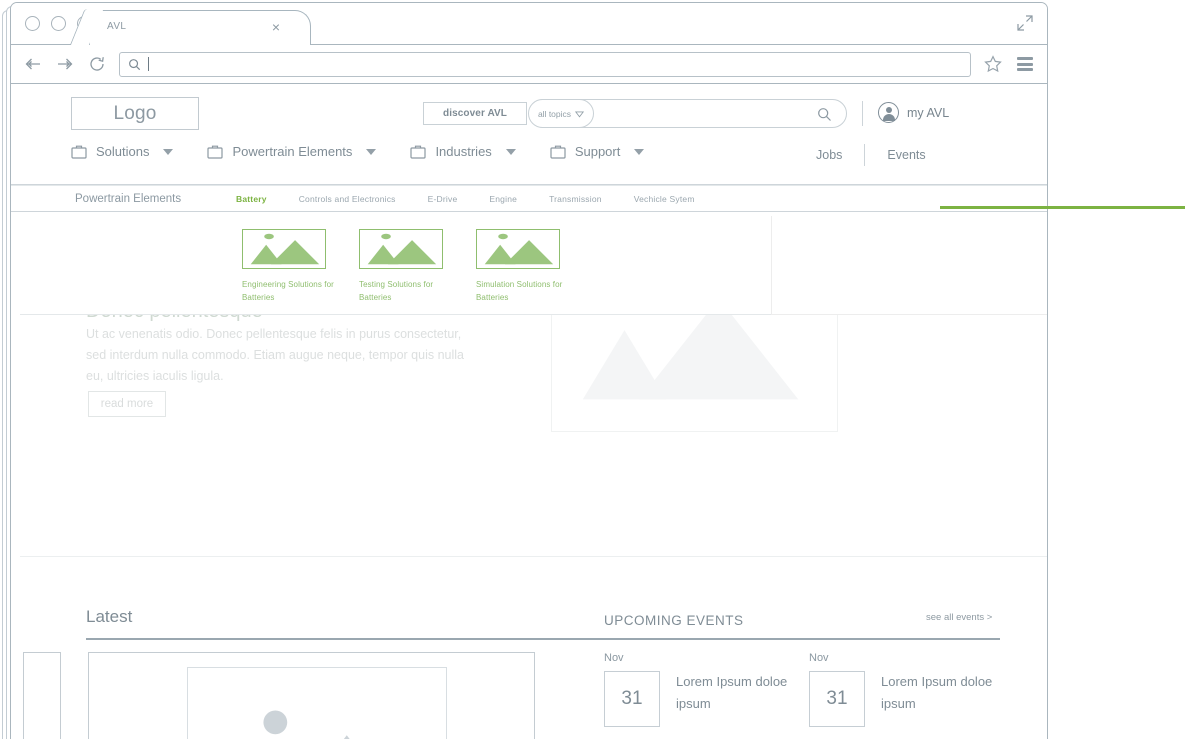  I want to click on search-icon, so click(134, 64).